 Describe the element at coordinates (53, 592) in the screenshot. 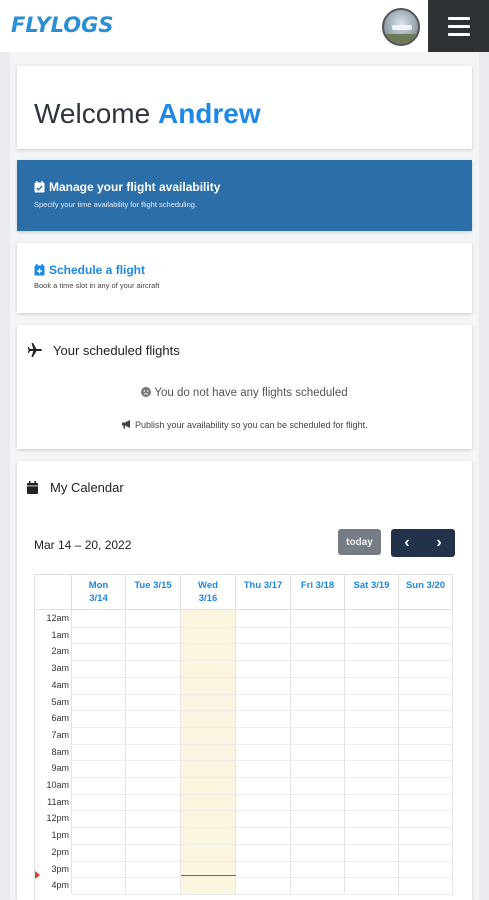

I see `time-gutter-header` at that location.